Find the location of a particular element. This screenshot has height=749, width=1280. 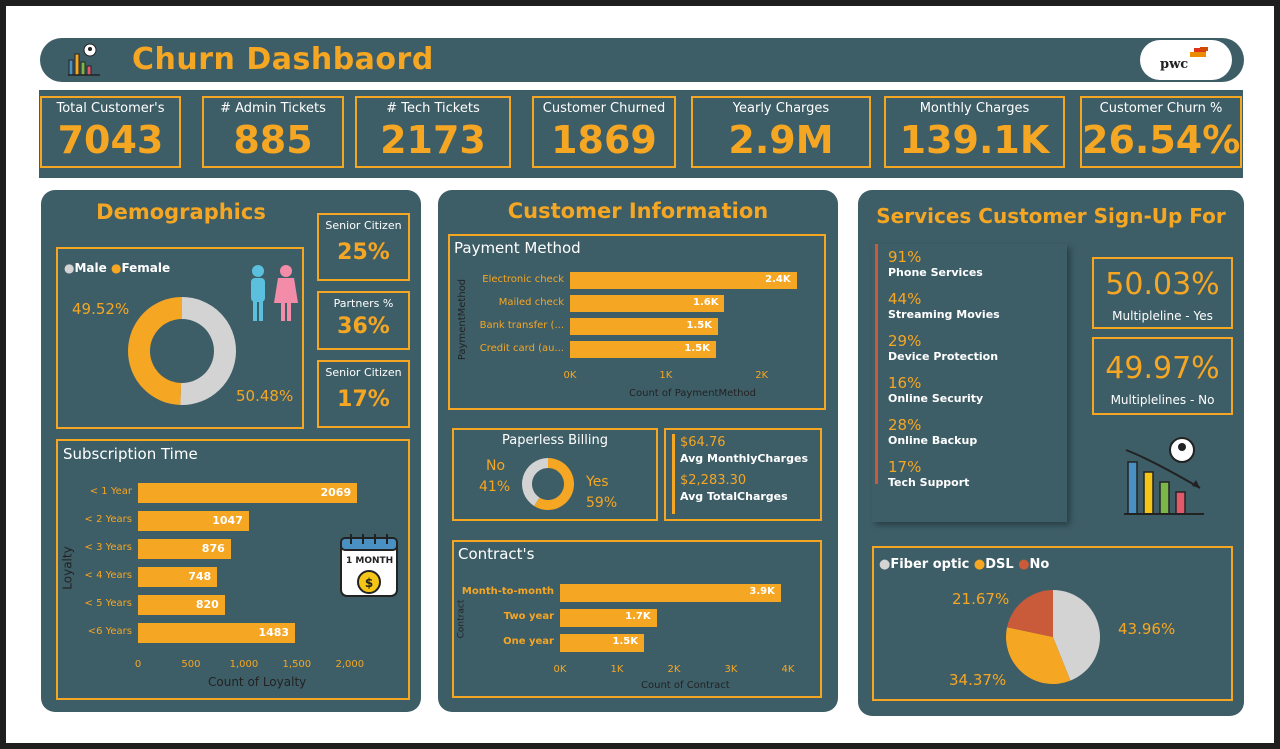

kpi-value: 2.9M is located at coordinates (781, 140).